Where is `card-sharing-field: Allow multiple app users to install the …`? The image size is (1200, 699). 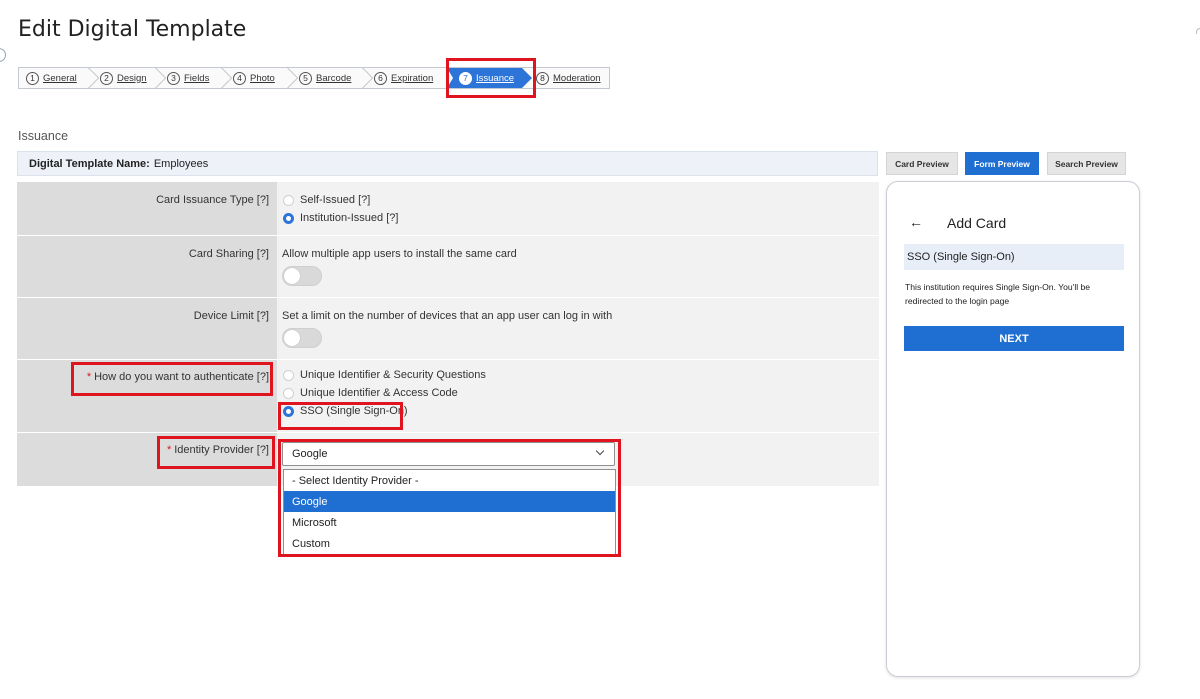
card-sharing-field: Allow multiple app users to install the … is located at coordinates (578, 266).